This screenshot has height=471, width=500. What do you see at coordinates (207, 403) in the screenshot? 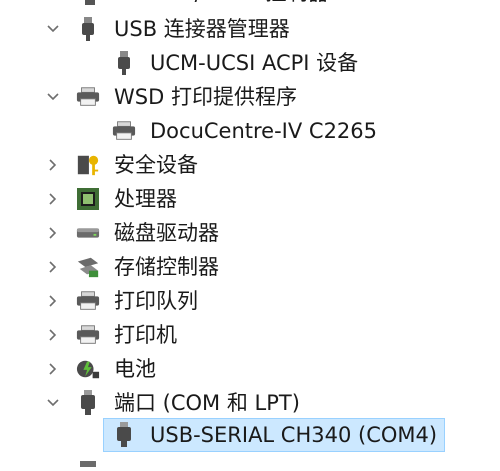
I see `tree-label-ports: 端口 (COM 和 LPT)` at bounding box center [207, 403].